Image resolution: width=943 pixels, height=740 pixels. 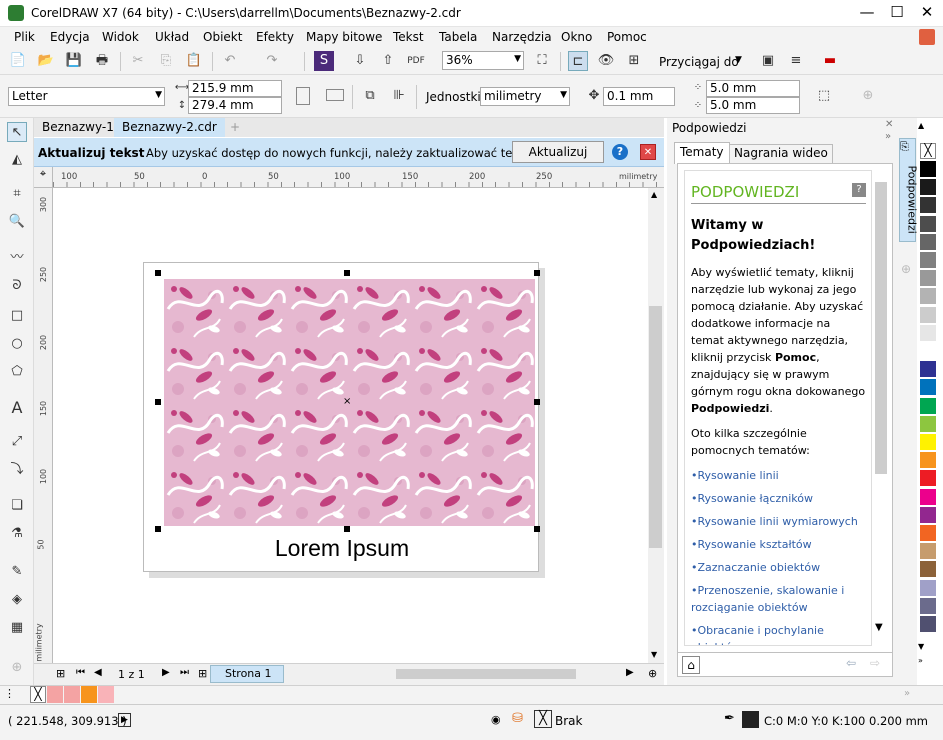 I want to click on palette-down-icon: ▼, so click(x=921, y=646).